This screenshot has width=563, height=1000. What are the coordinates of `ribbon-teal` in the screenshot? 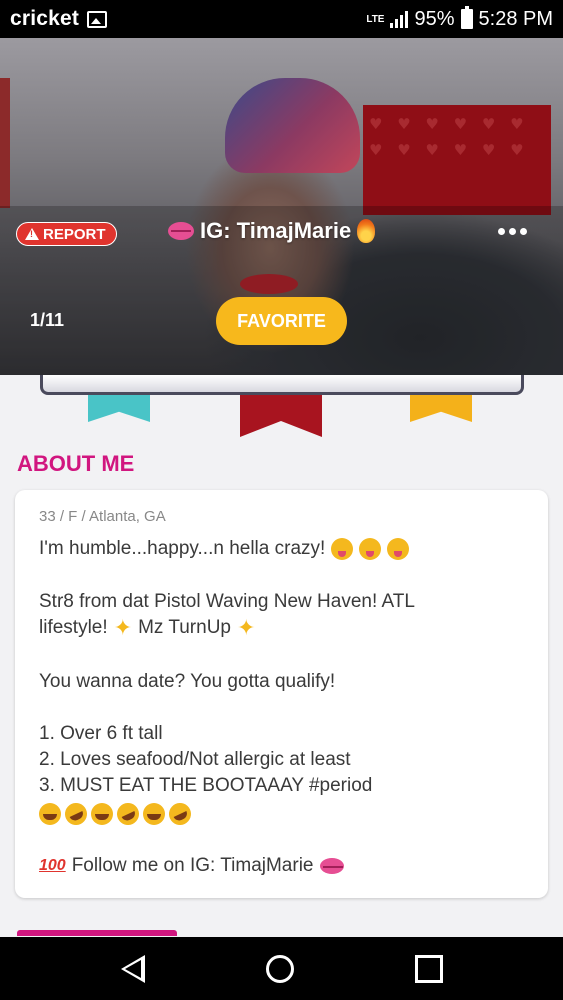 It's located at (119, 408).